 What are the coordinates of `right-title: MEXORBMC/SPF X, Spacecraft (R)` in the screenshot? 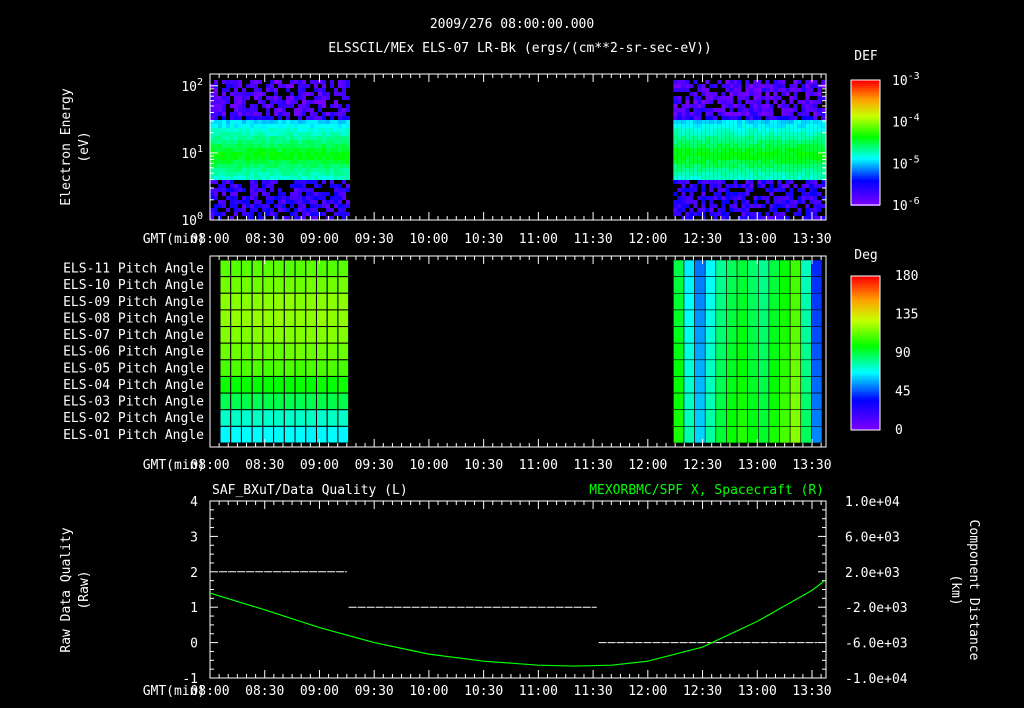 It's located at (706, 490).